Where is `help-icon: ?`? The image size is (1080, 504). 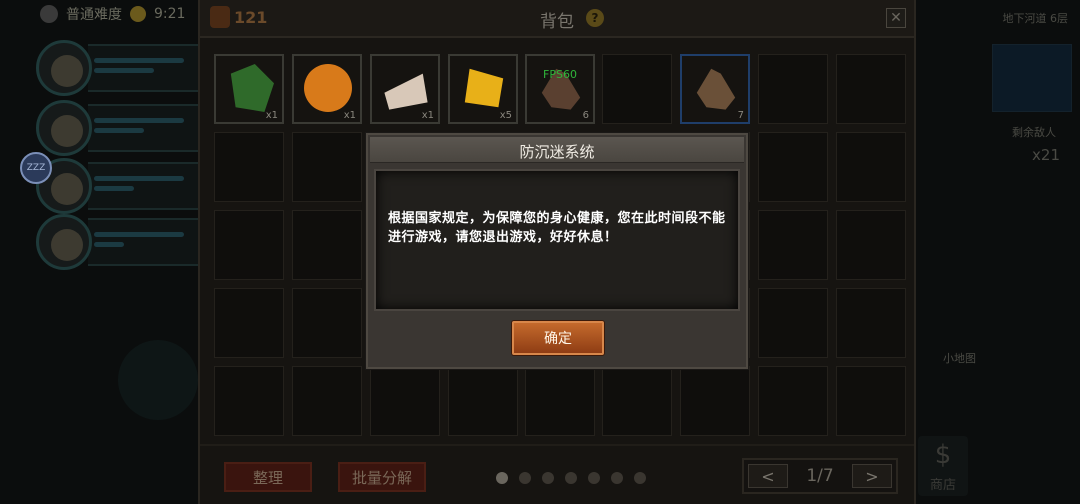 help-icon: ? is located at coordinates (595, 18).